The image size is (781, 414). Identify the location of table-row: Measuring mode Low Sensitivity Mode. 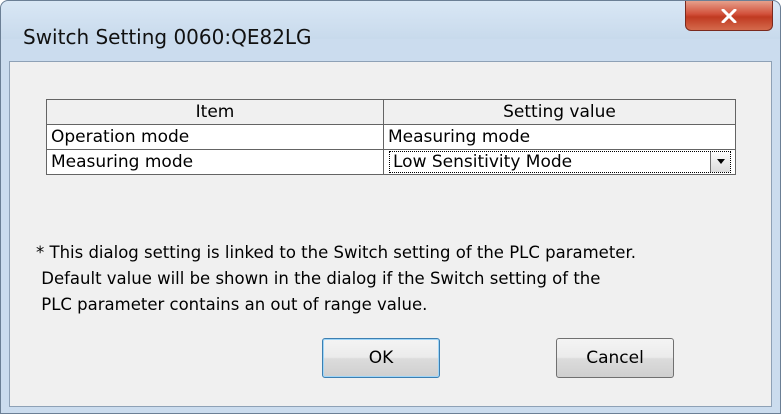
(391, 162).